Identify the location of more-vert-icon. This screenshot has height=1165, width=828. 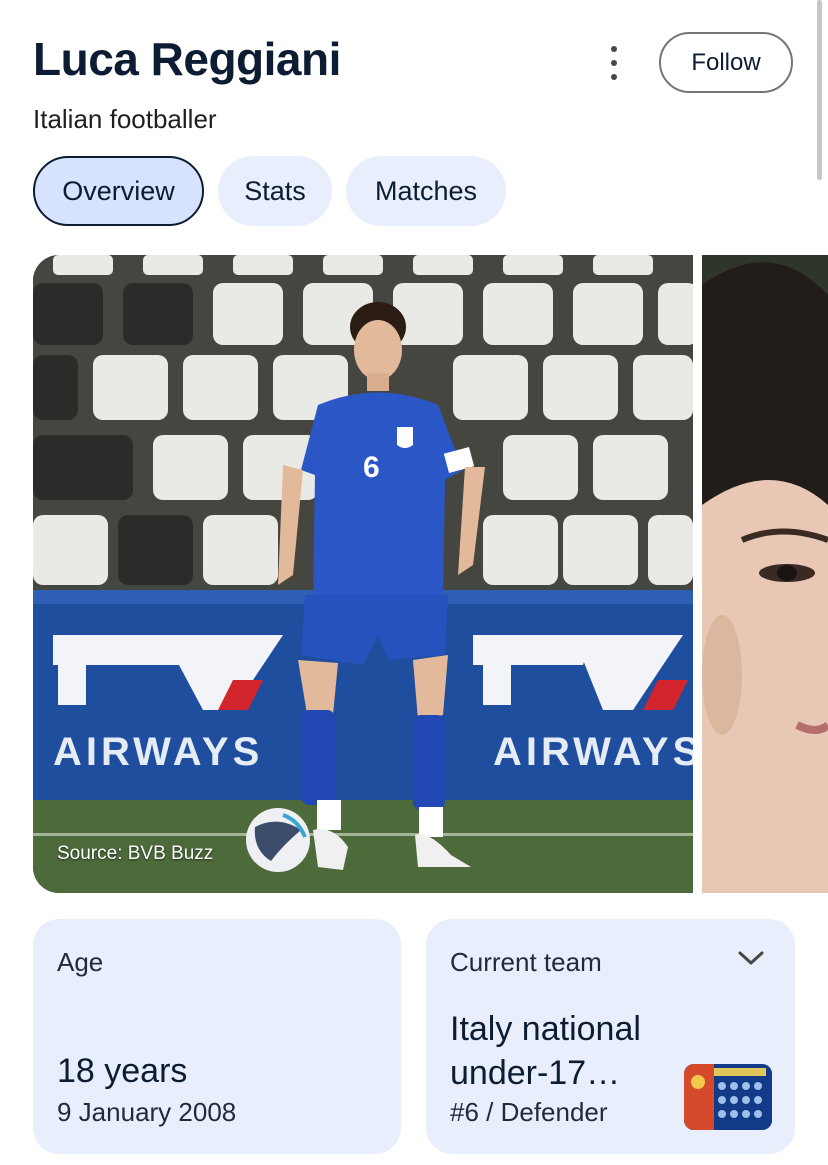
(614, 63).